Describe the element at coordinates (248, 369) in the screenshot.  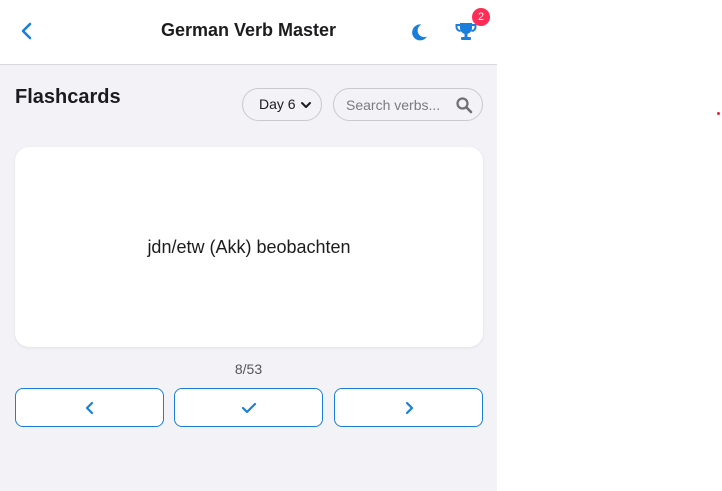
I see `card-counter: 8/53` at that location.